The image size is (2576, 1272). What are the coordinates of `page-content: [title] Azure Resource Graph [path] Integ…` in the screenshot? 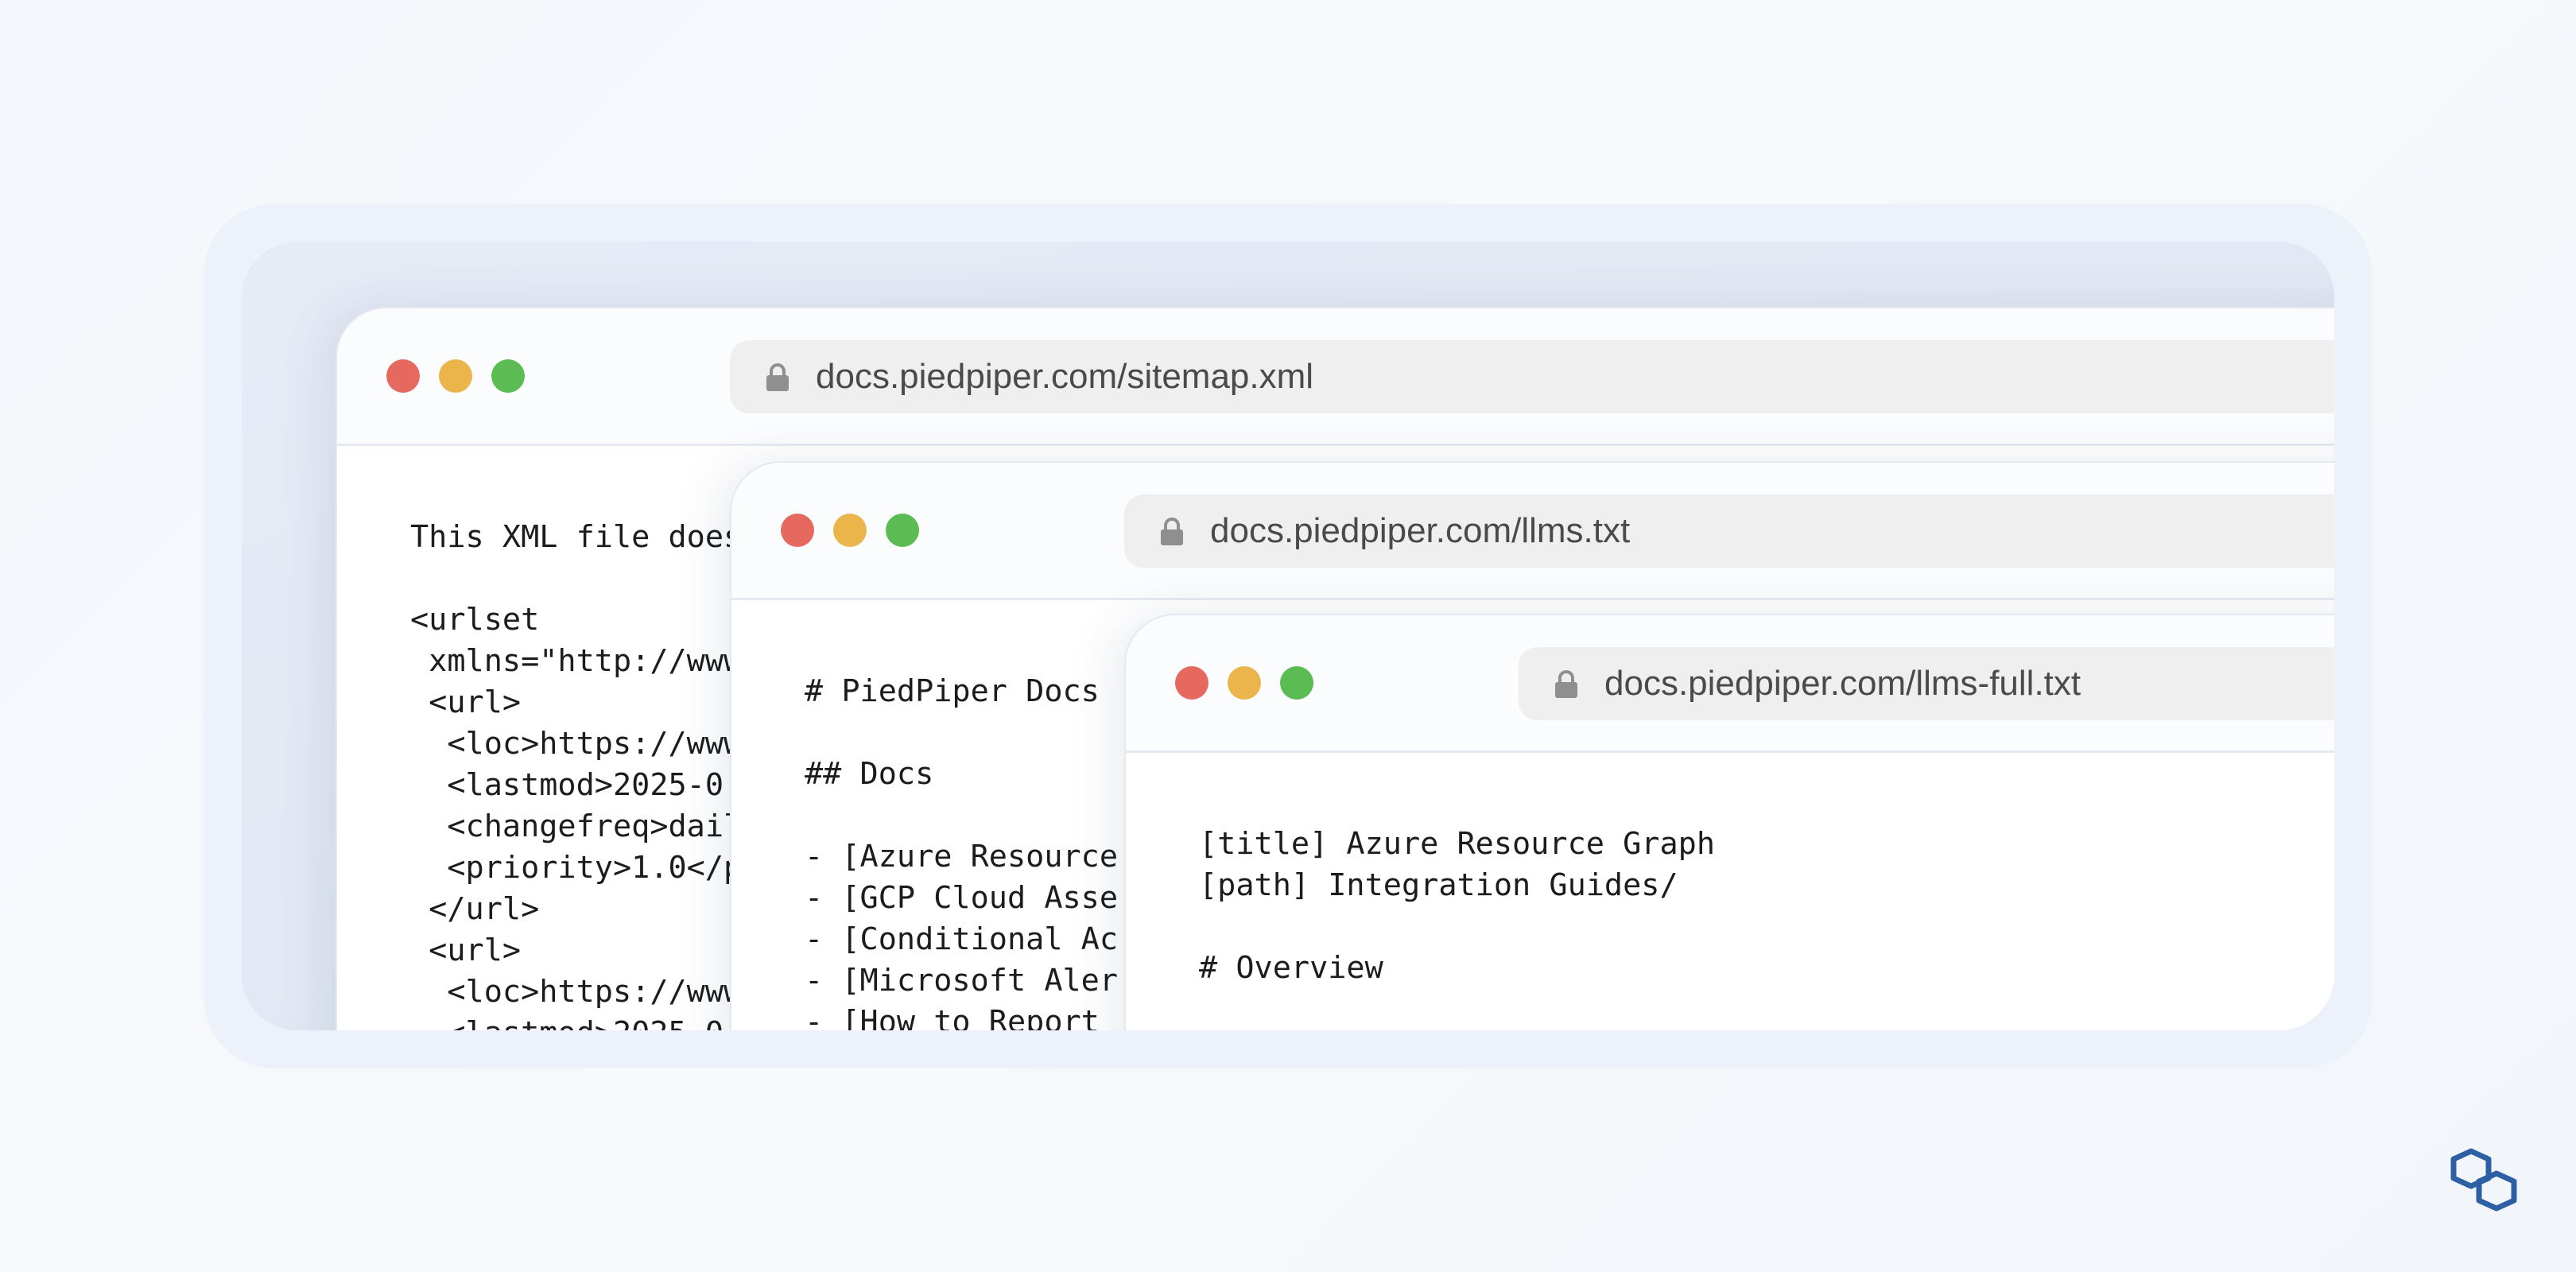 It's located at (1766, 927).